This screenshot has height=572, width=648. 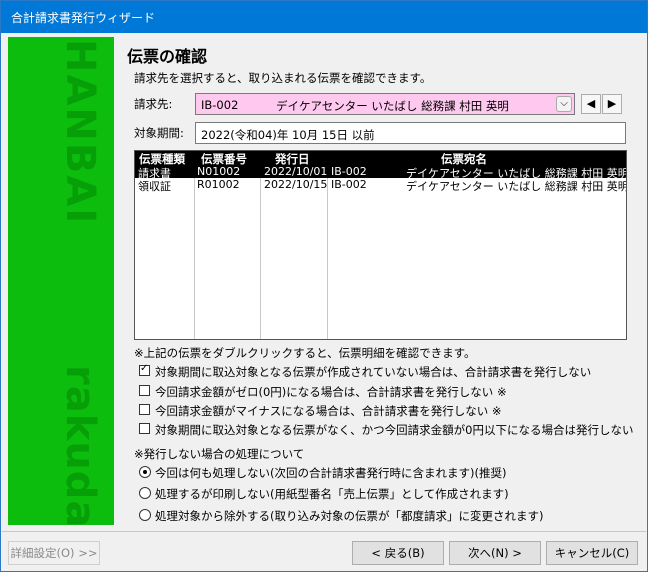 I want to click on billing-target-label: 請求先:, so click(x=153, y=104).